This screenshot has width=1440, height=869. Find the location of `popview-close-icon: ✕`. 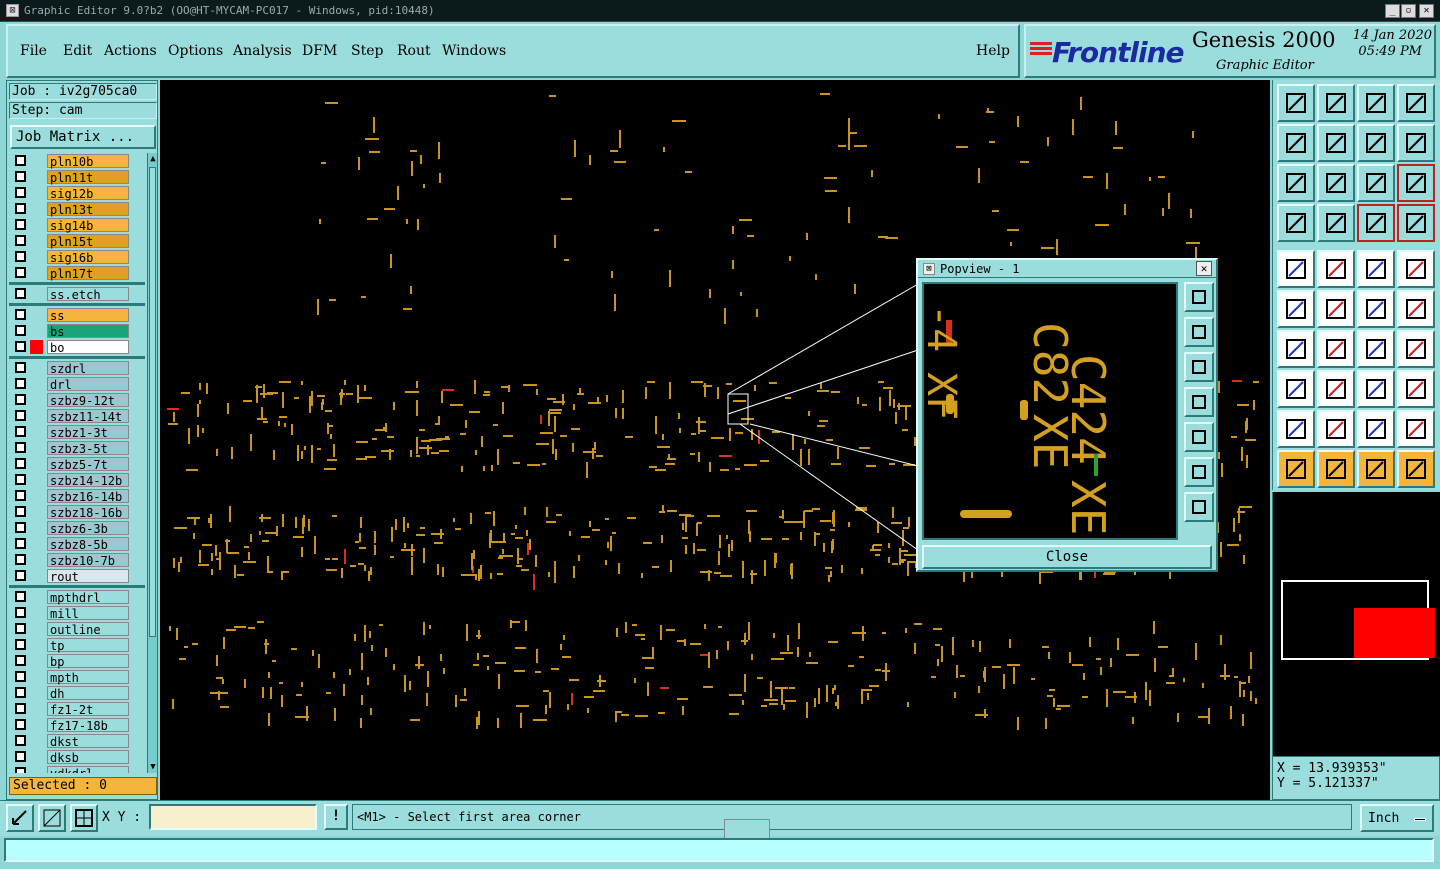

popview-close-icon: ✕ is located at coordinates (1204, 268).